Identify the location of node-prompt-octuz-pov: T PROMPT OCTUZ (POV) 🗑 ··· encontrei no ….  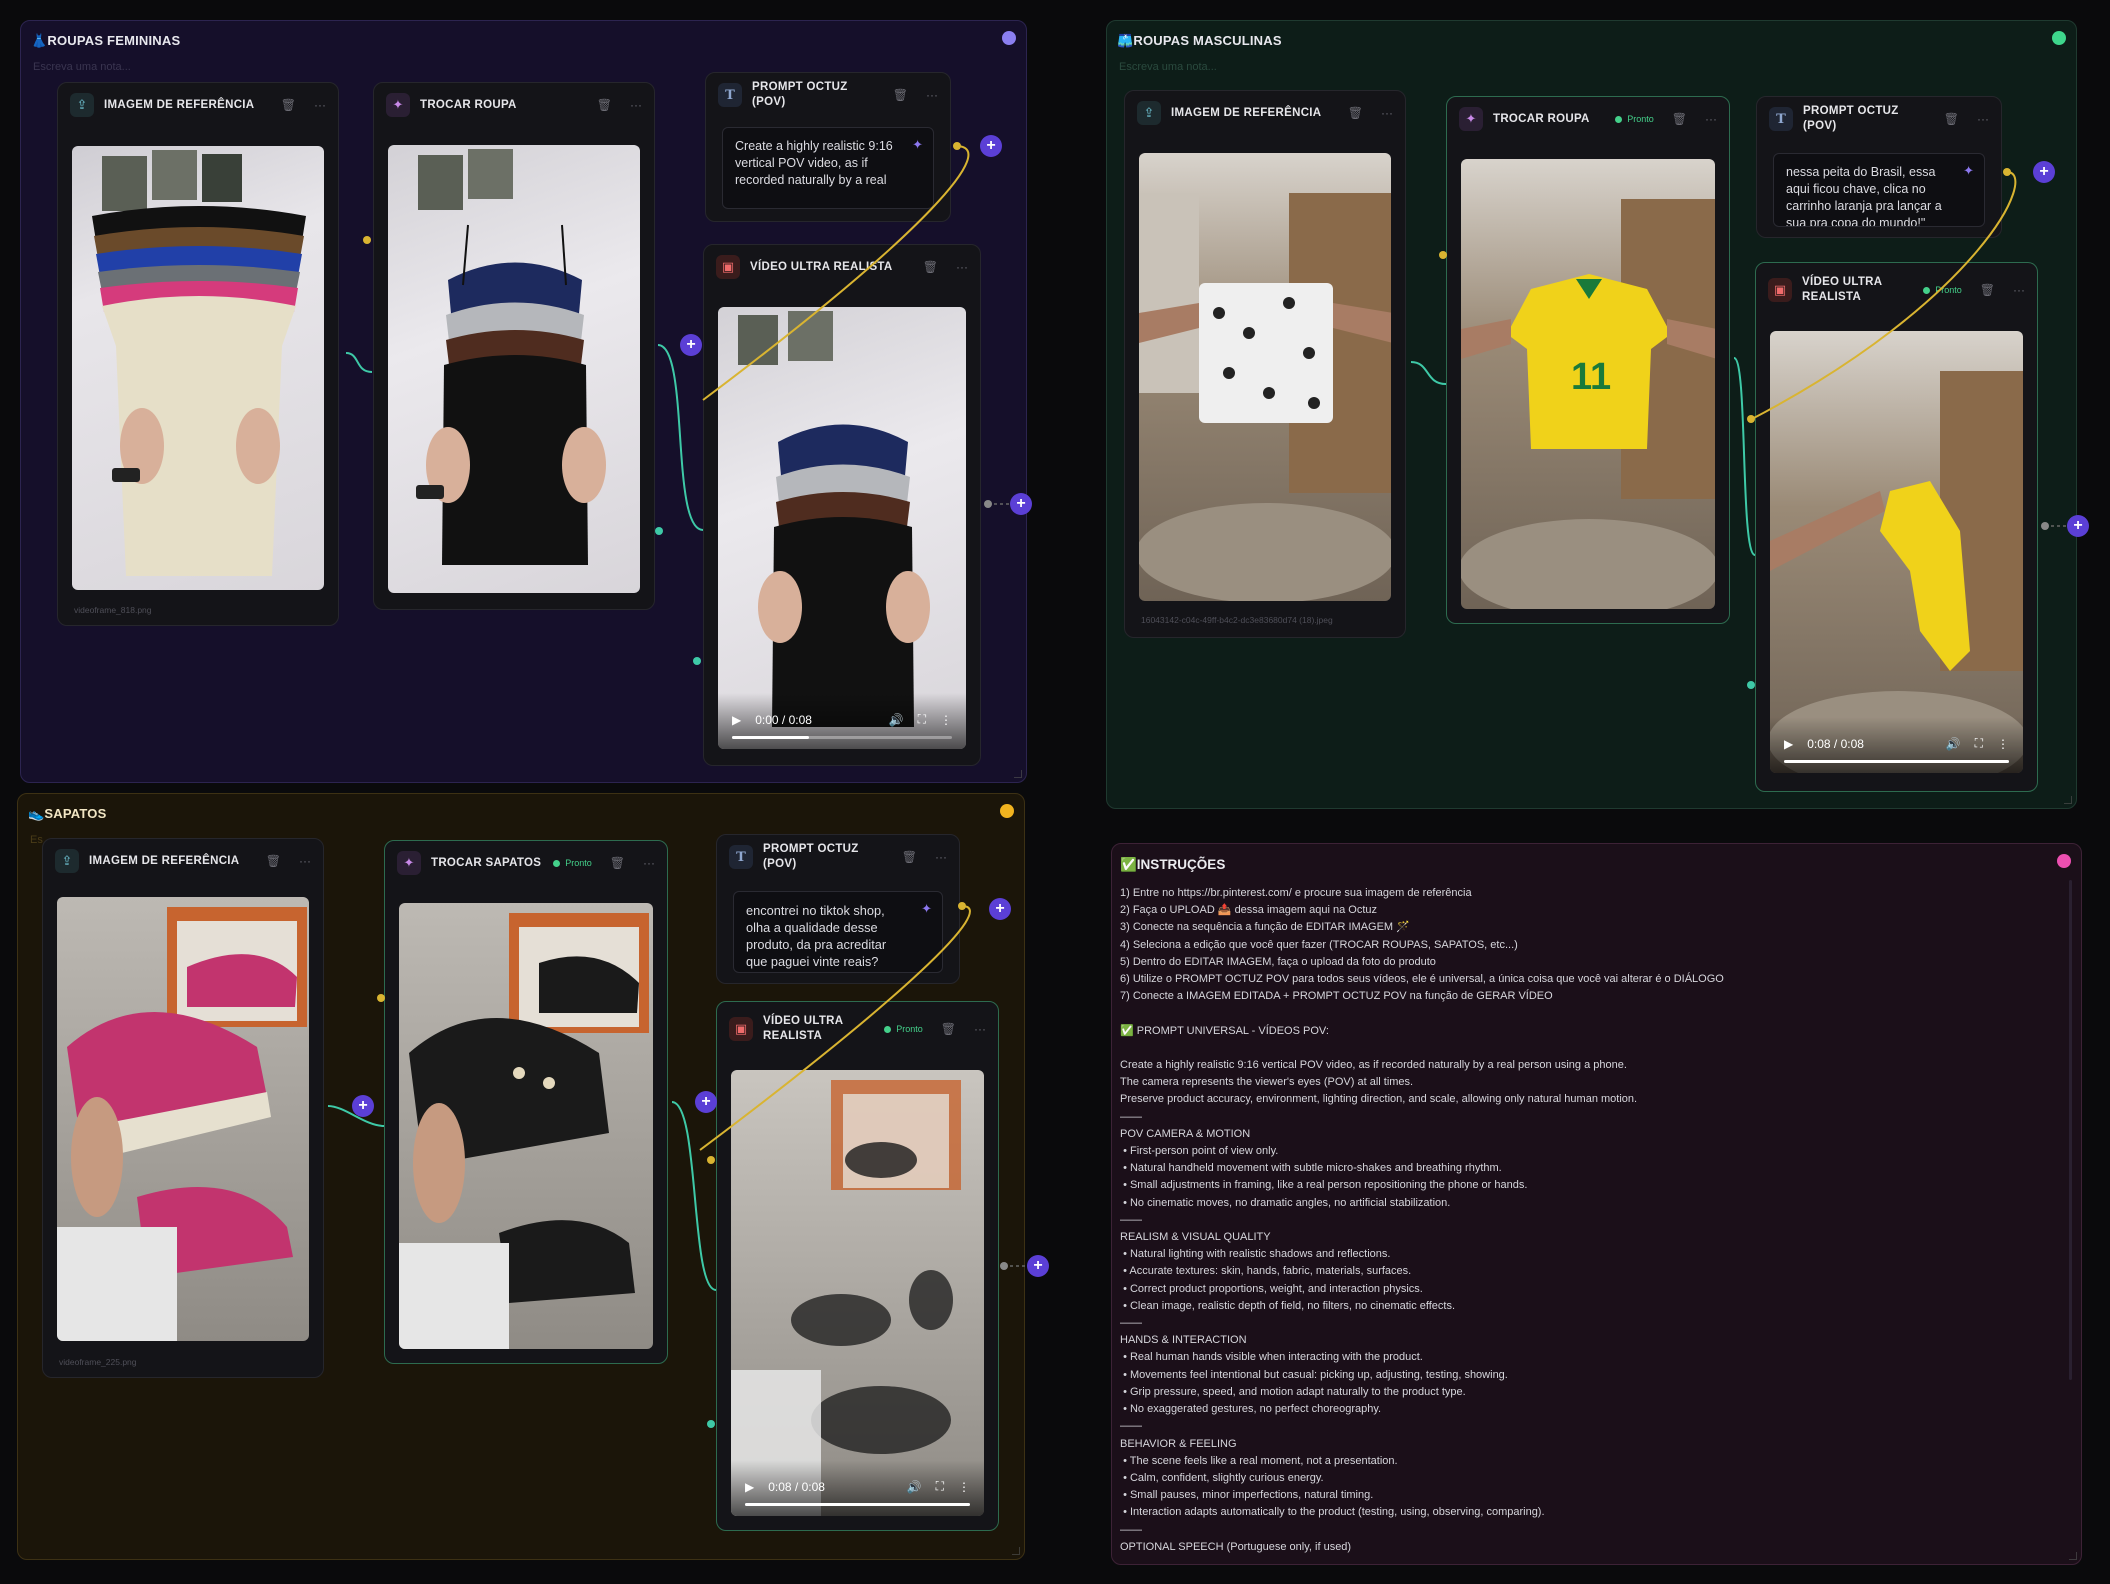
(838, 909).